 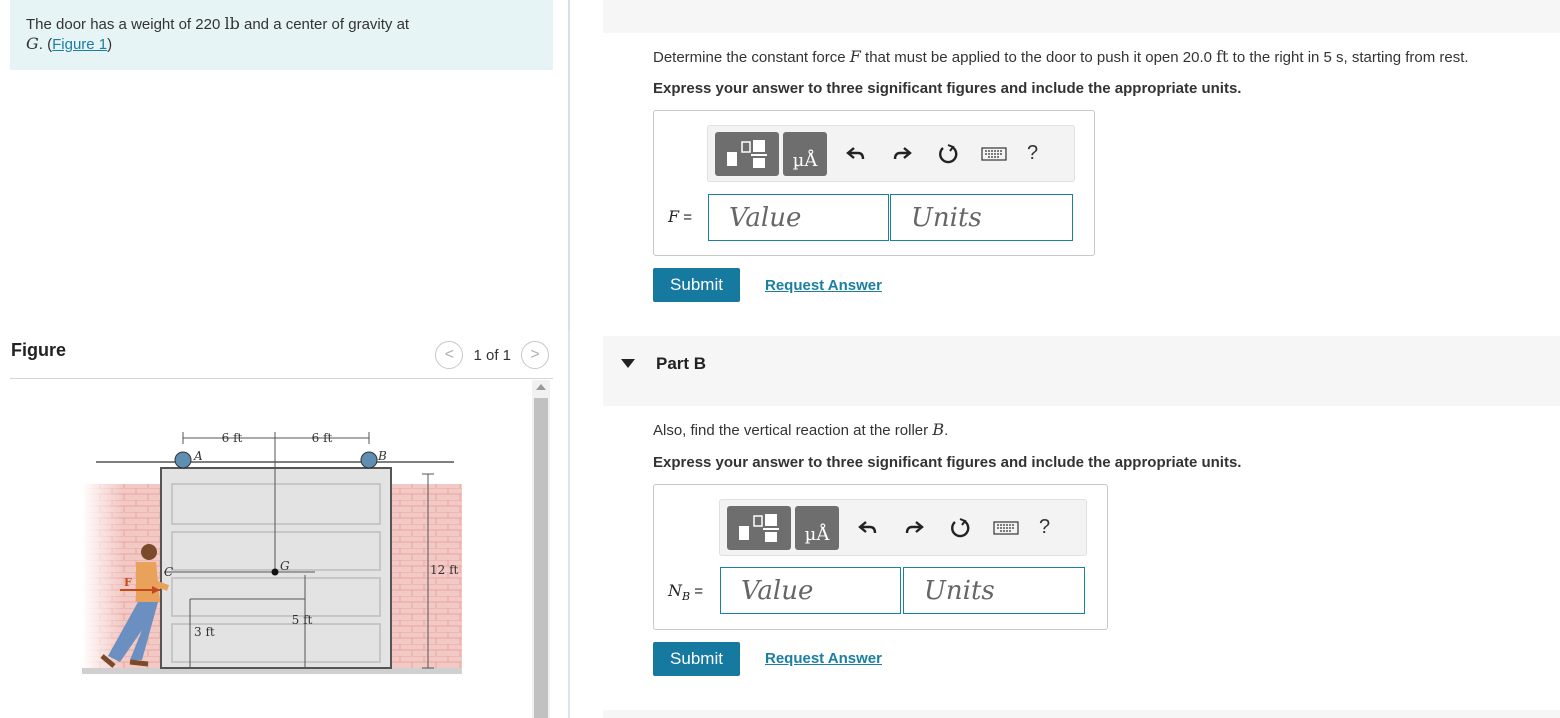 I want to click on part-a-units-input: Units, so click(x=981, y=217).